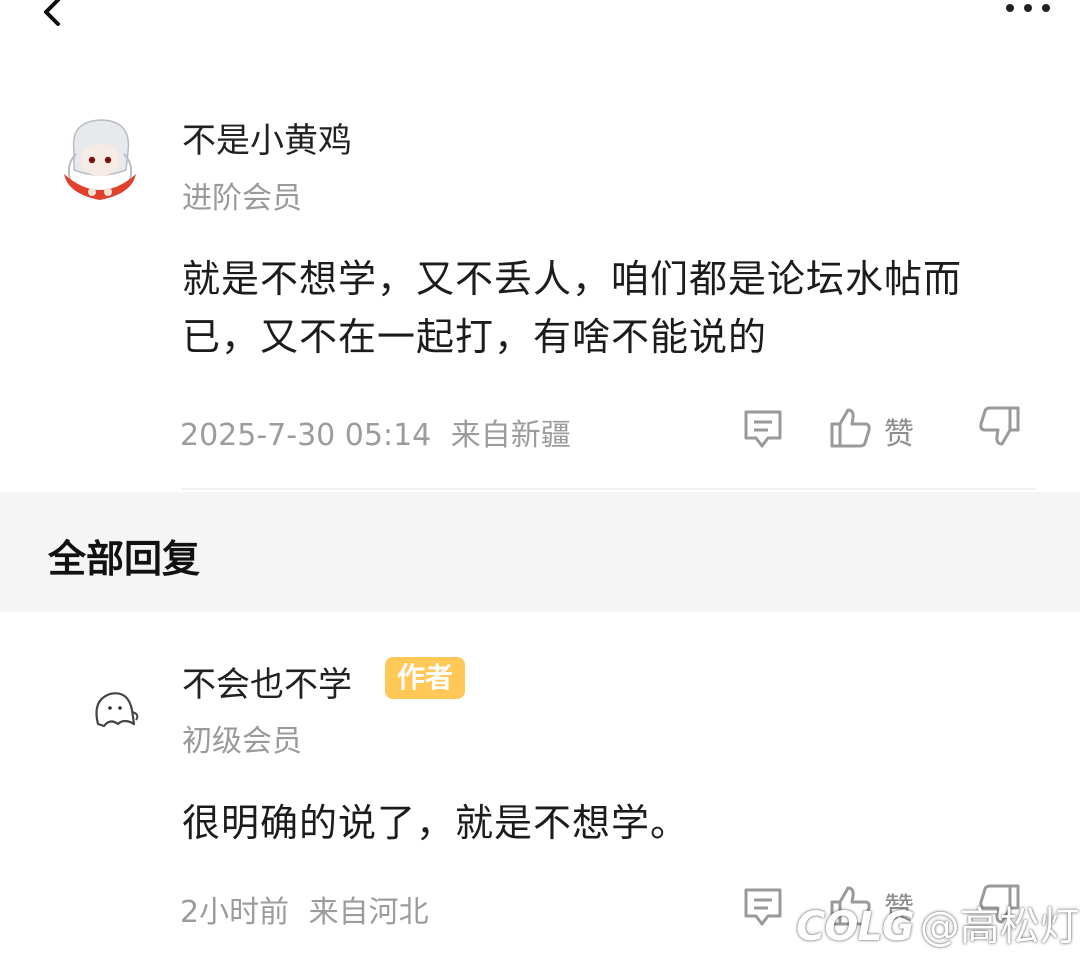 The image size is (1080, 967). Describe the element at coordinates (572, 308) in the screenshot. I see `post-content: 就是不想学，又不丢人，咱们都是论坛水帖而已，又不在一起打，有啥不能说的` at that location.